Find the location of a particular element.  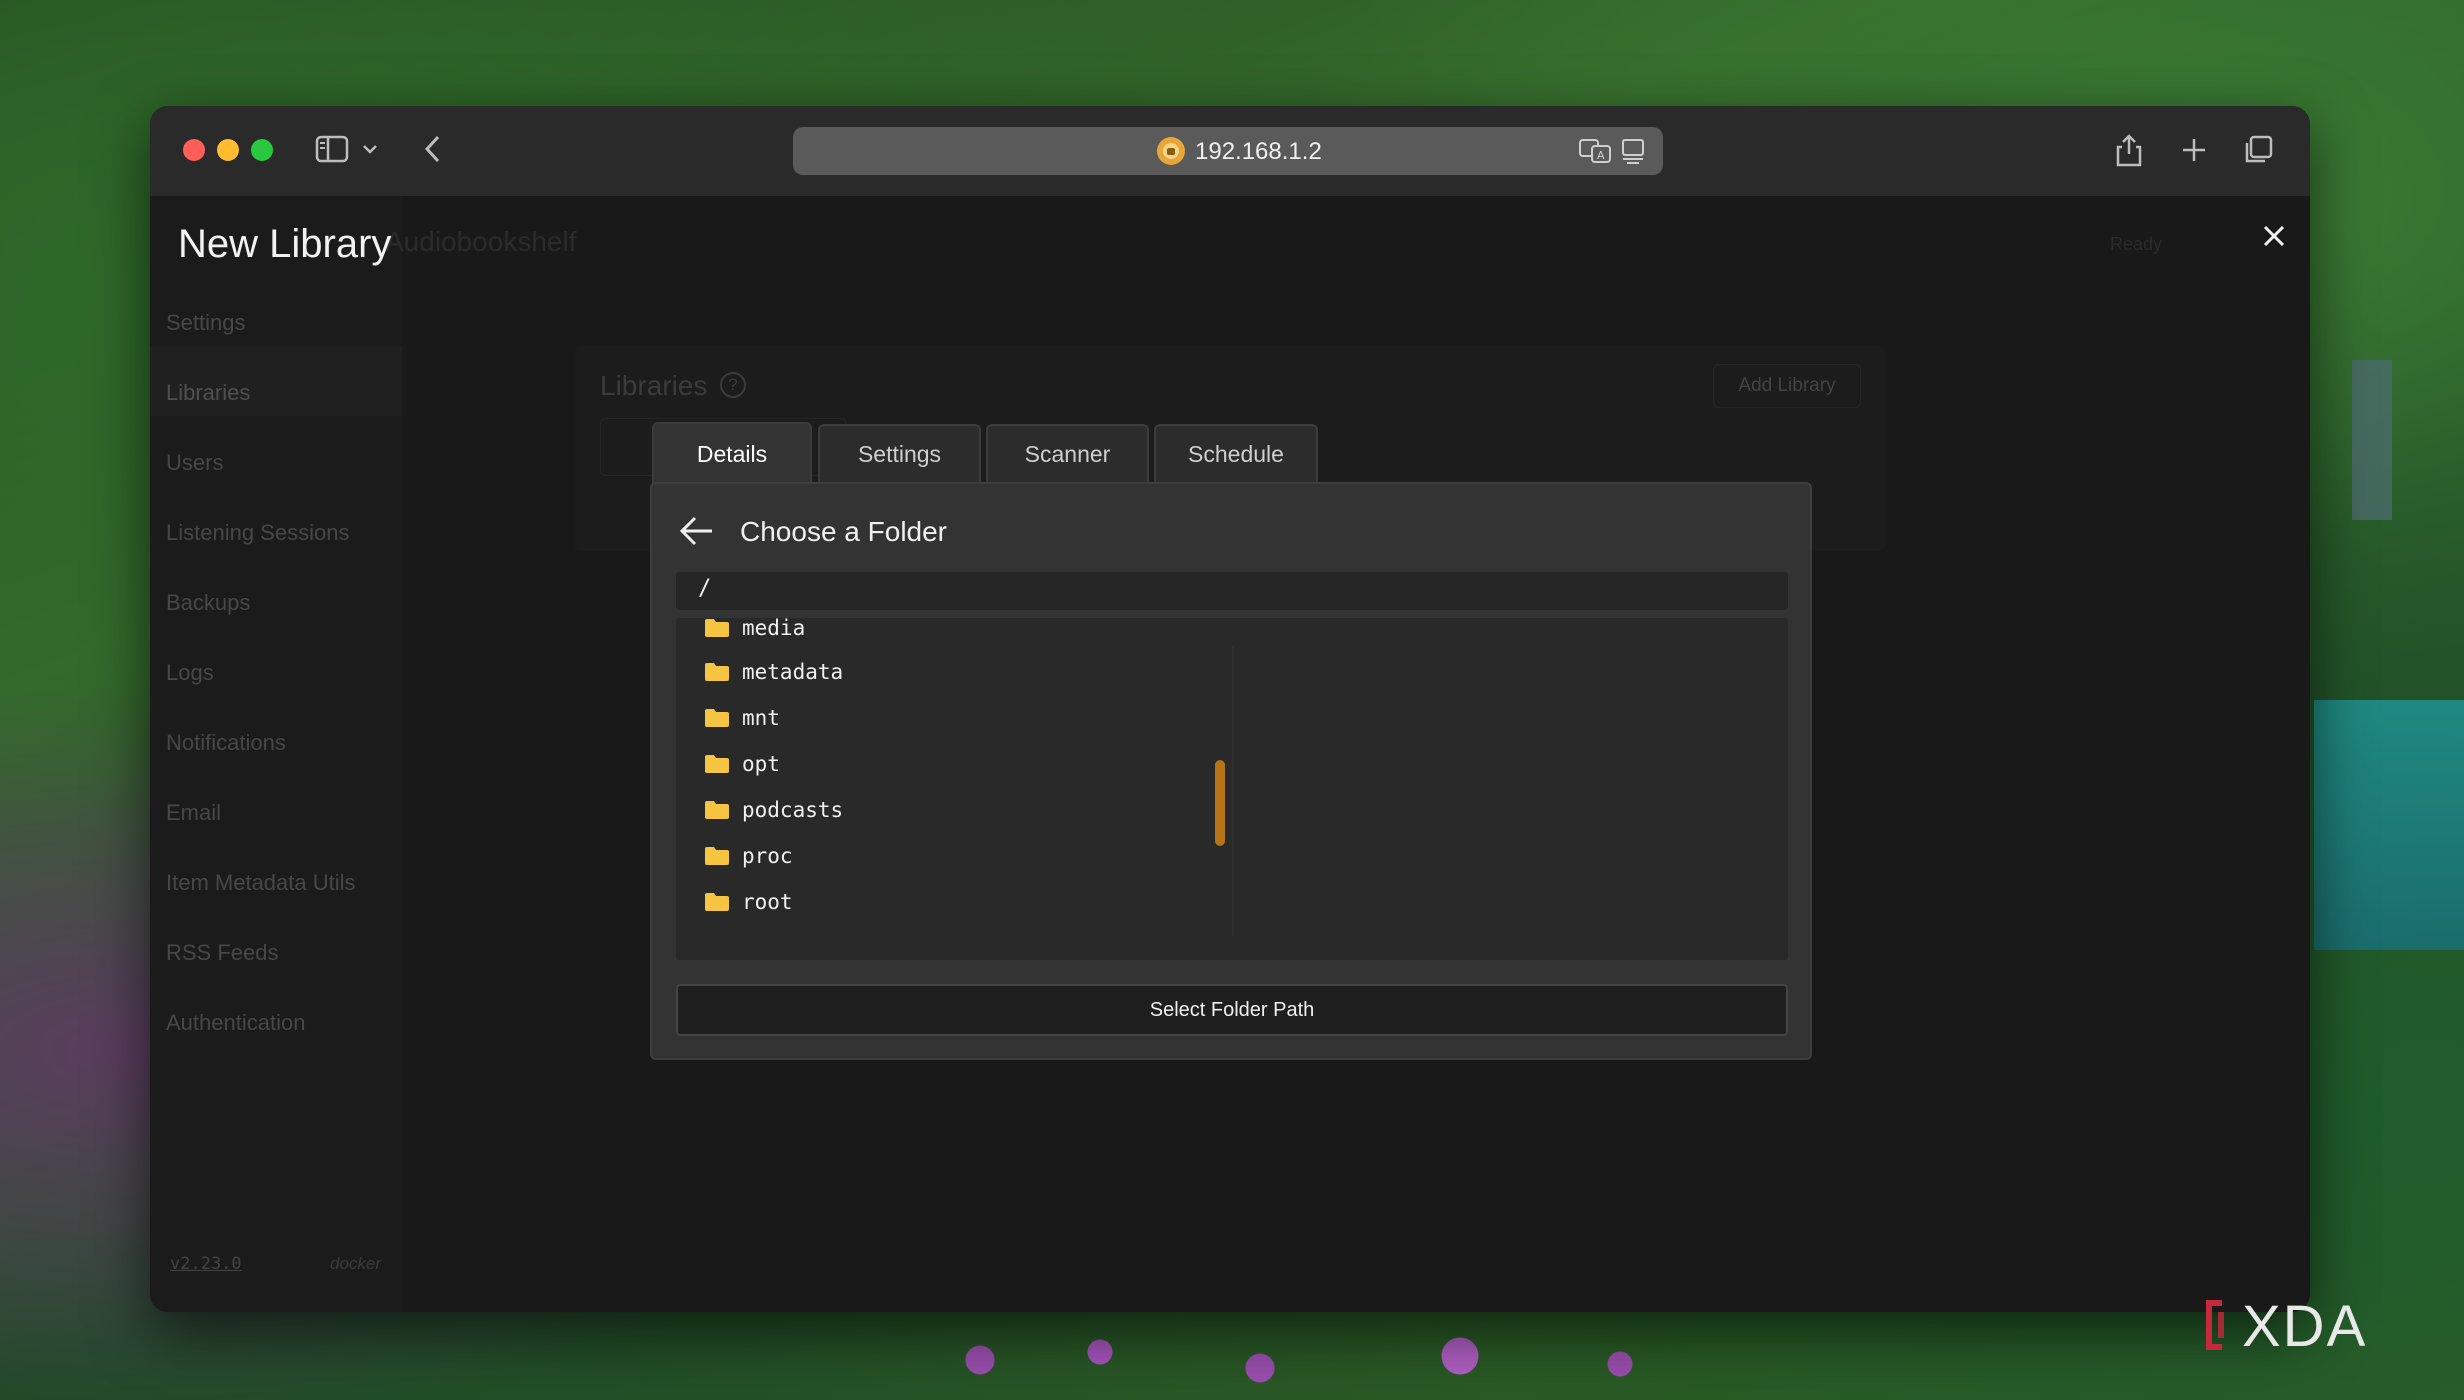

reader-icon is located at coordinates (1633, 151).